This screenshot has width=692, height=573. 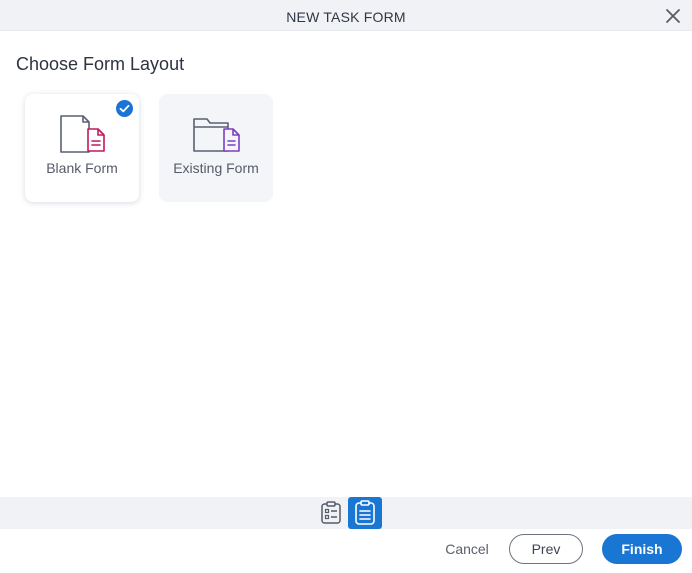 I want to click on dialog-title: NEW TASK FORM, so click(x=346, y=17).